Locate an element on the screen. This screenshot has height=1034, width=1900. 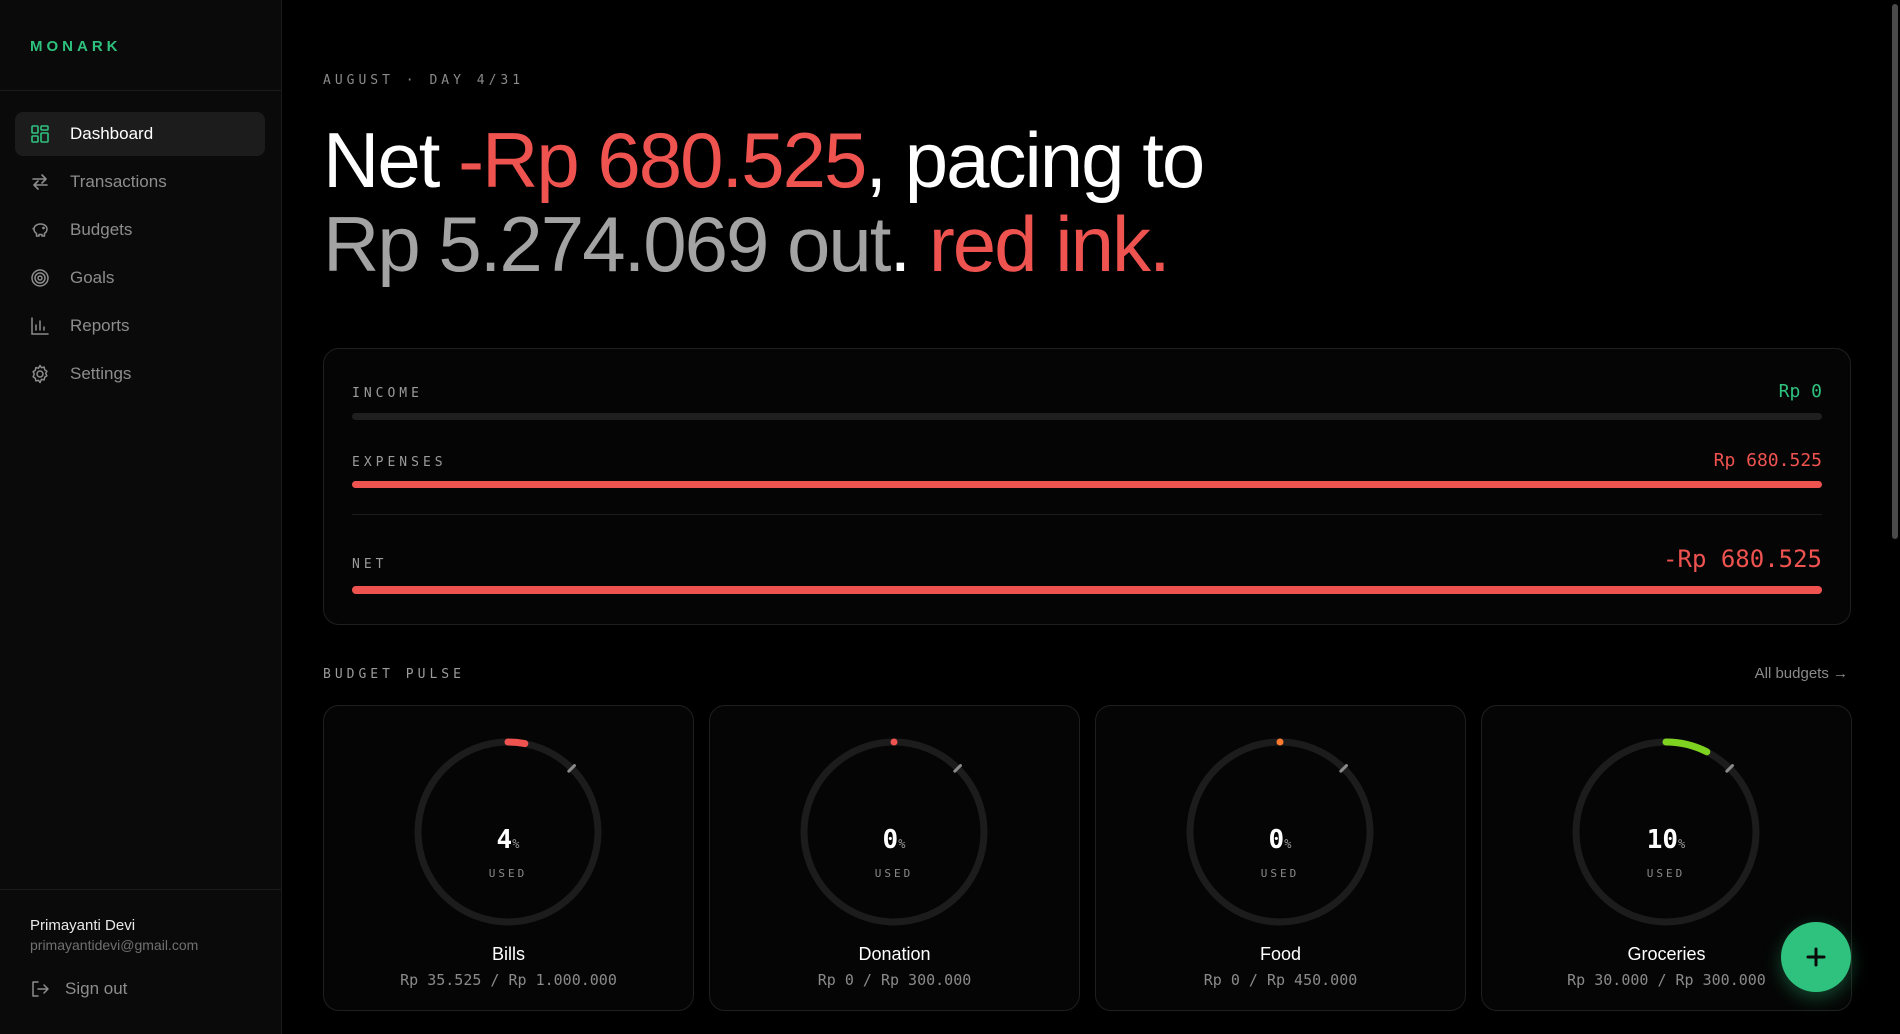
date-eyebrow: AUGUST · DAY 4/31 is located at coordinates (424, 80).